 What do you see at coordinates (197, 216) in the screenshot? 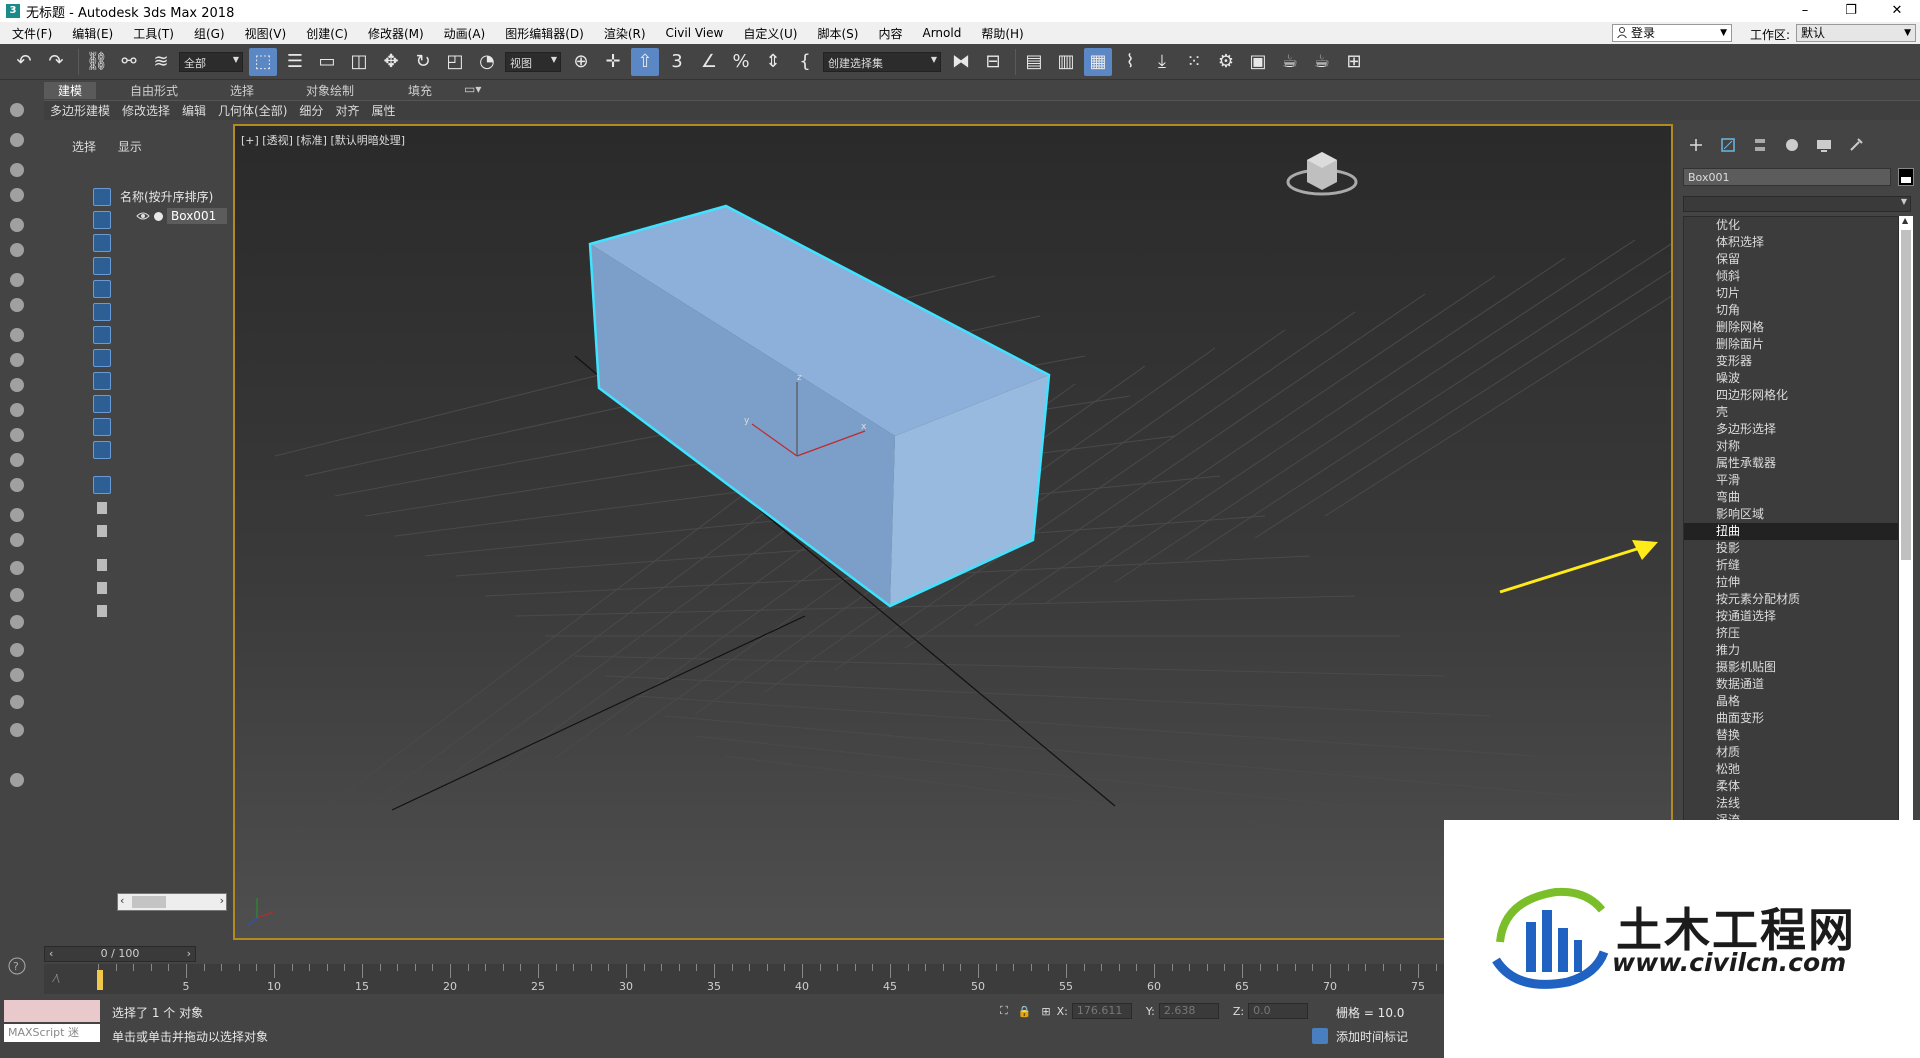
I see `object-name-box001: Box001` at bounding box center [197, 216].